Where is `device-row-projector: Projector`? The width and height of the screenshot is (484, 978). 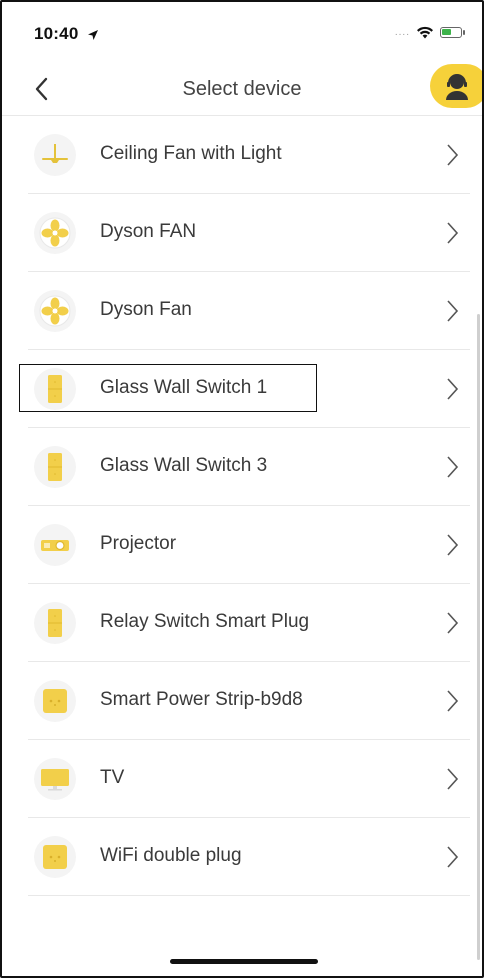 device-row-projector: Projector is located at coordinates (249, 545).